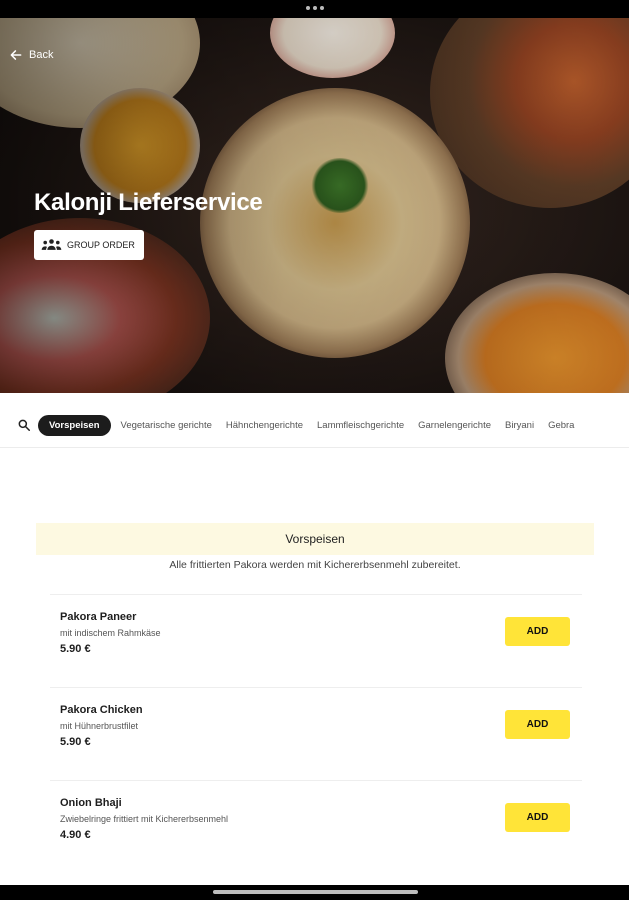 This screenshot has height=900, width=629. What do you see at coordinates (41, 55) in the screenshot?
I see `back-label: Back` at bounding box center [41, 55].